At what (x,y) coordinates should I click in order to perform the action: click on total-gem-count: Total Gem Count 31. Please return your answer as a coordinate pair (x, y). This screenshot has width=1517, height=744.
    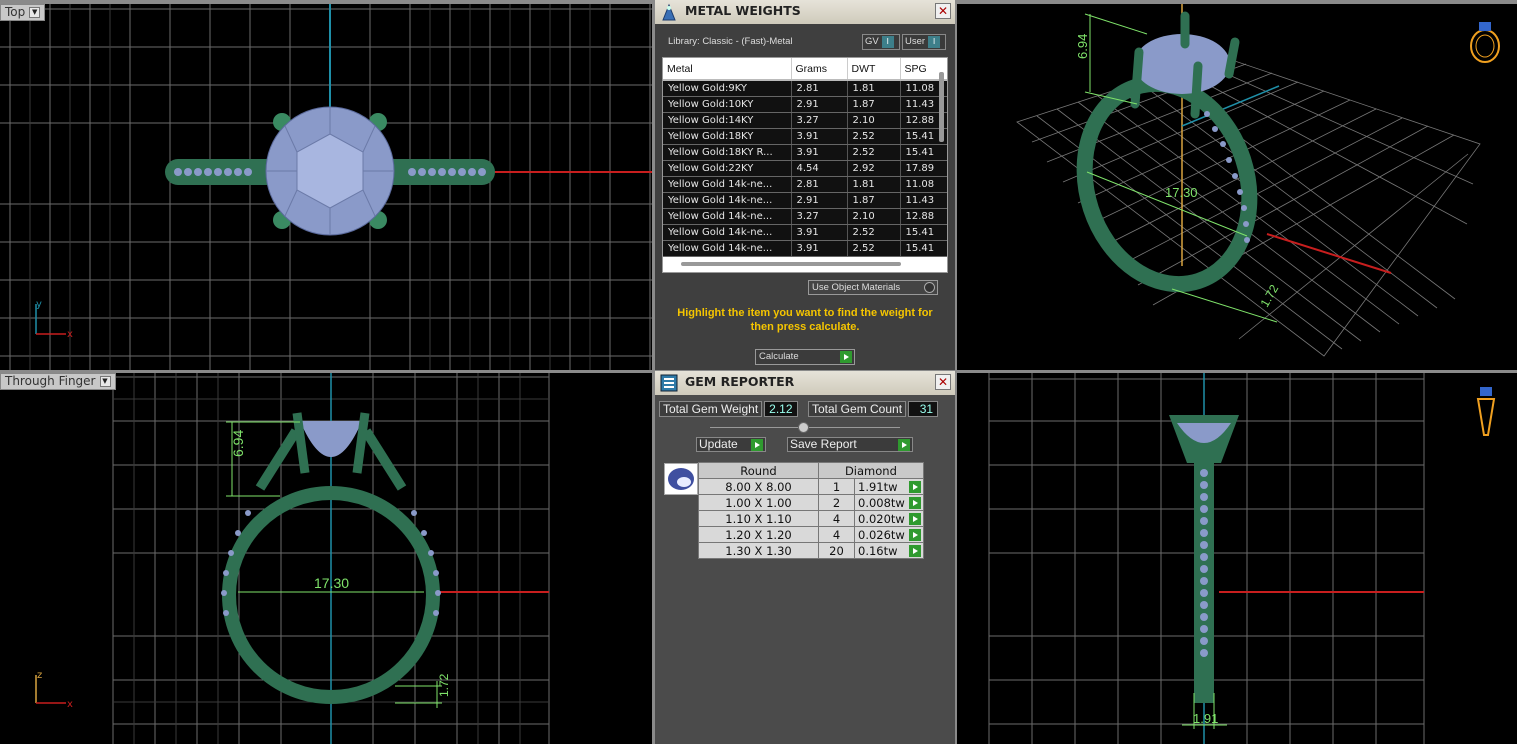
    Looking at the image, I should click on (873, 409).